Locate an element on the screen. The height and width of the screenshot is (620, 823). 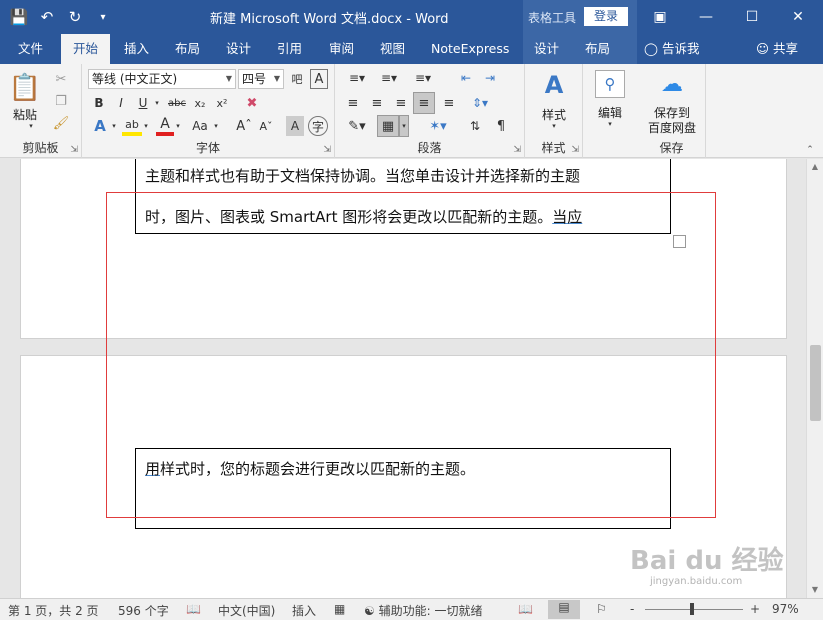
distributed-icon: ≡ is located at coordinates (449, 103).